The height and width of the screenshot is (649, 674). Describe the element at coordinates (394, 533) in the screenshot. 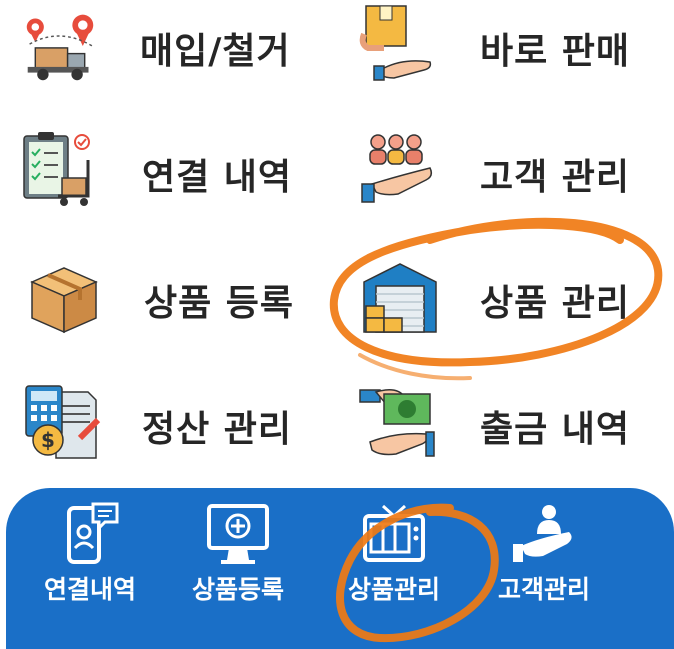

I see `tv-box-icon` at that location.